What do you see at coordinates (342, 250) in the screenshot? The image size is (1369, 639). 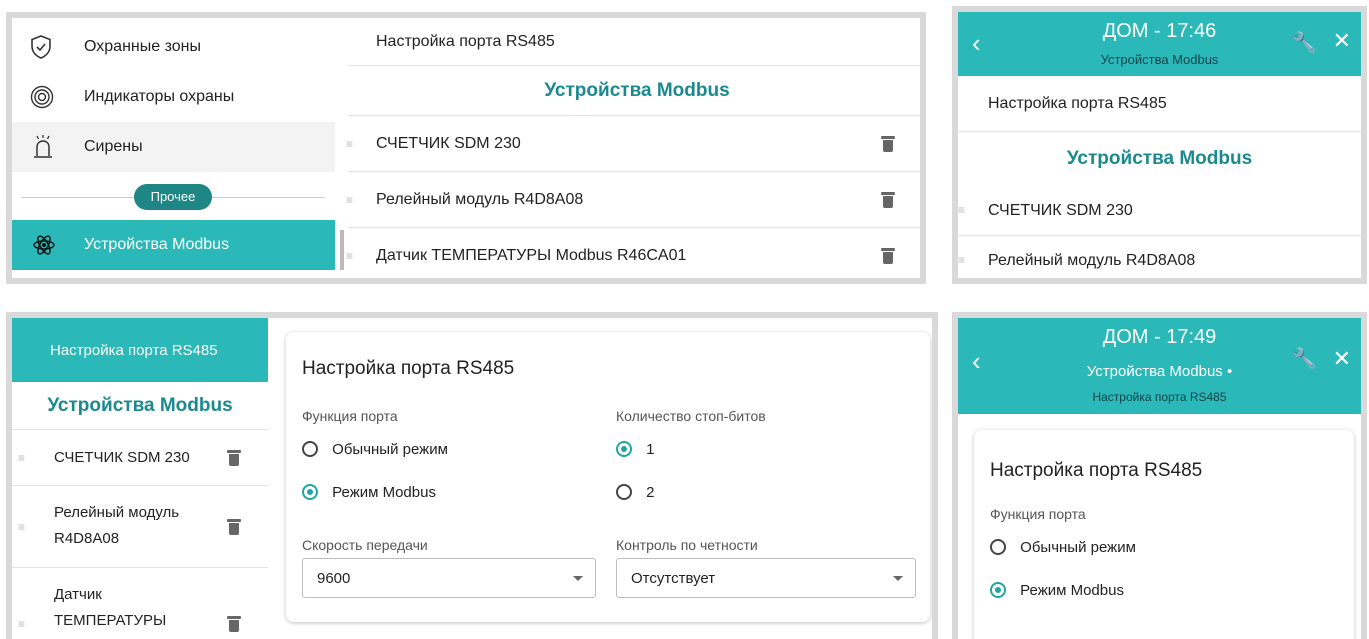 I see `sidebar-scrollbar` at bounding box center [342, 250].